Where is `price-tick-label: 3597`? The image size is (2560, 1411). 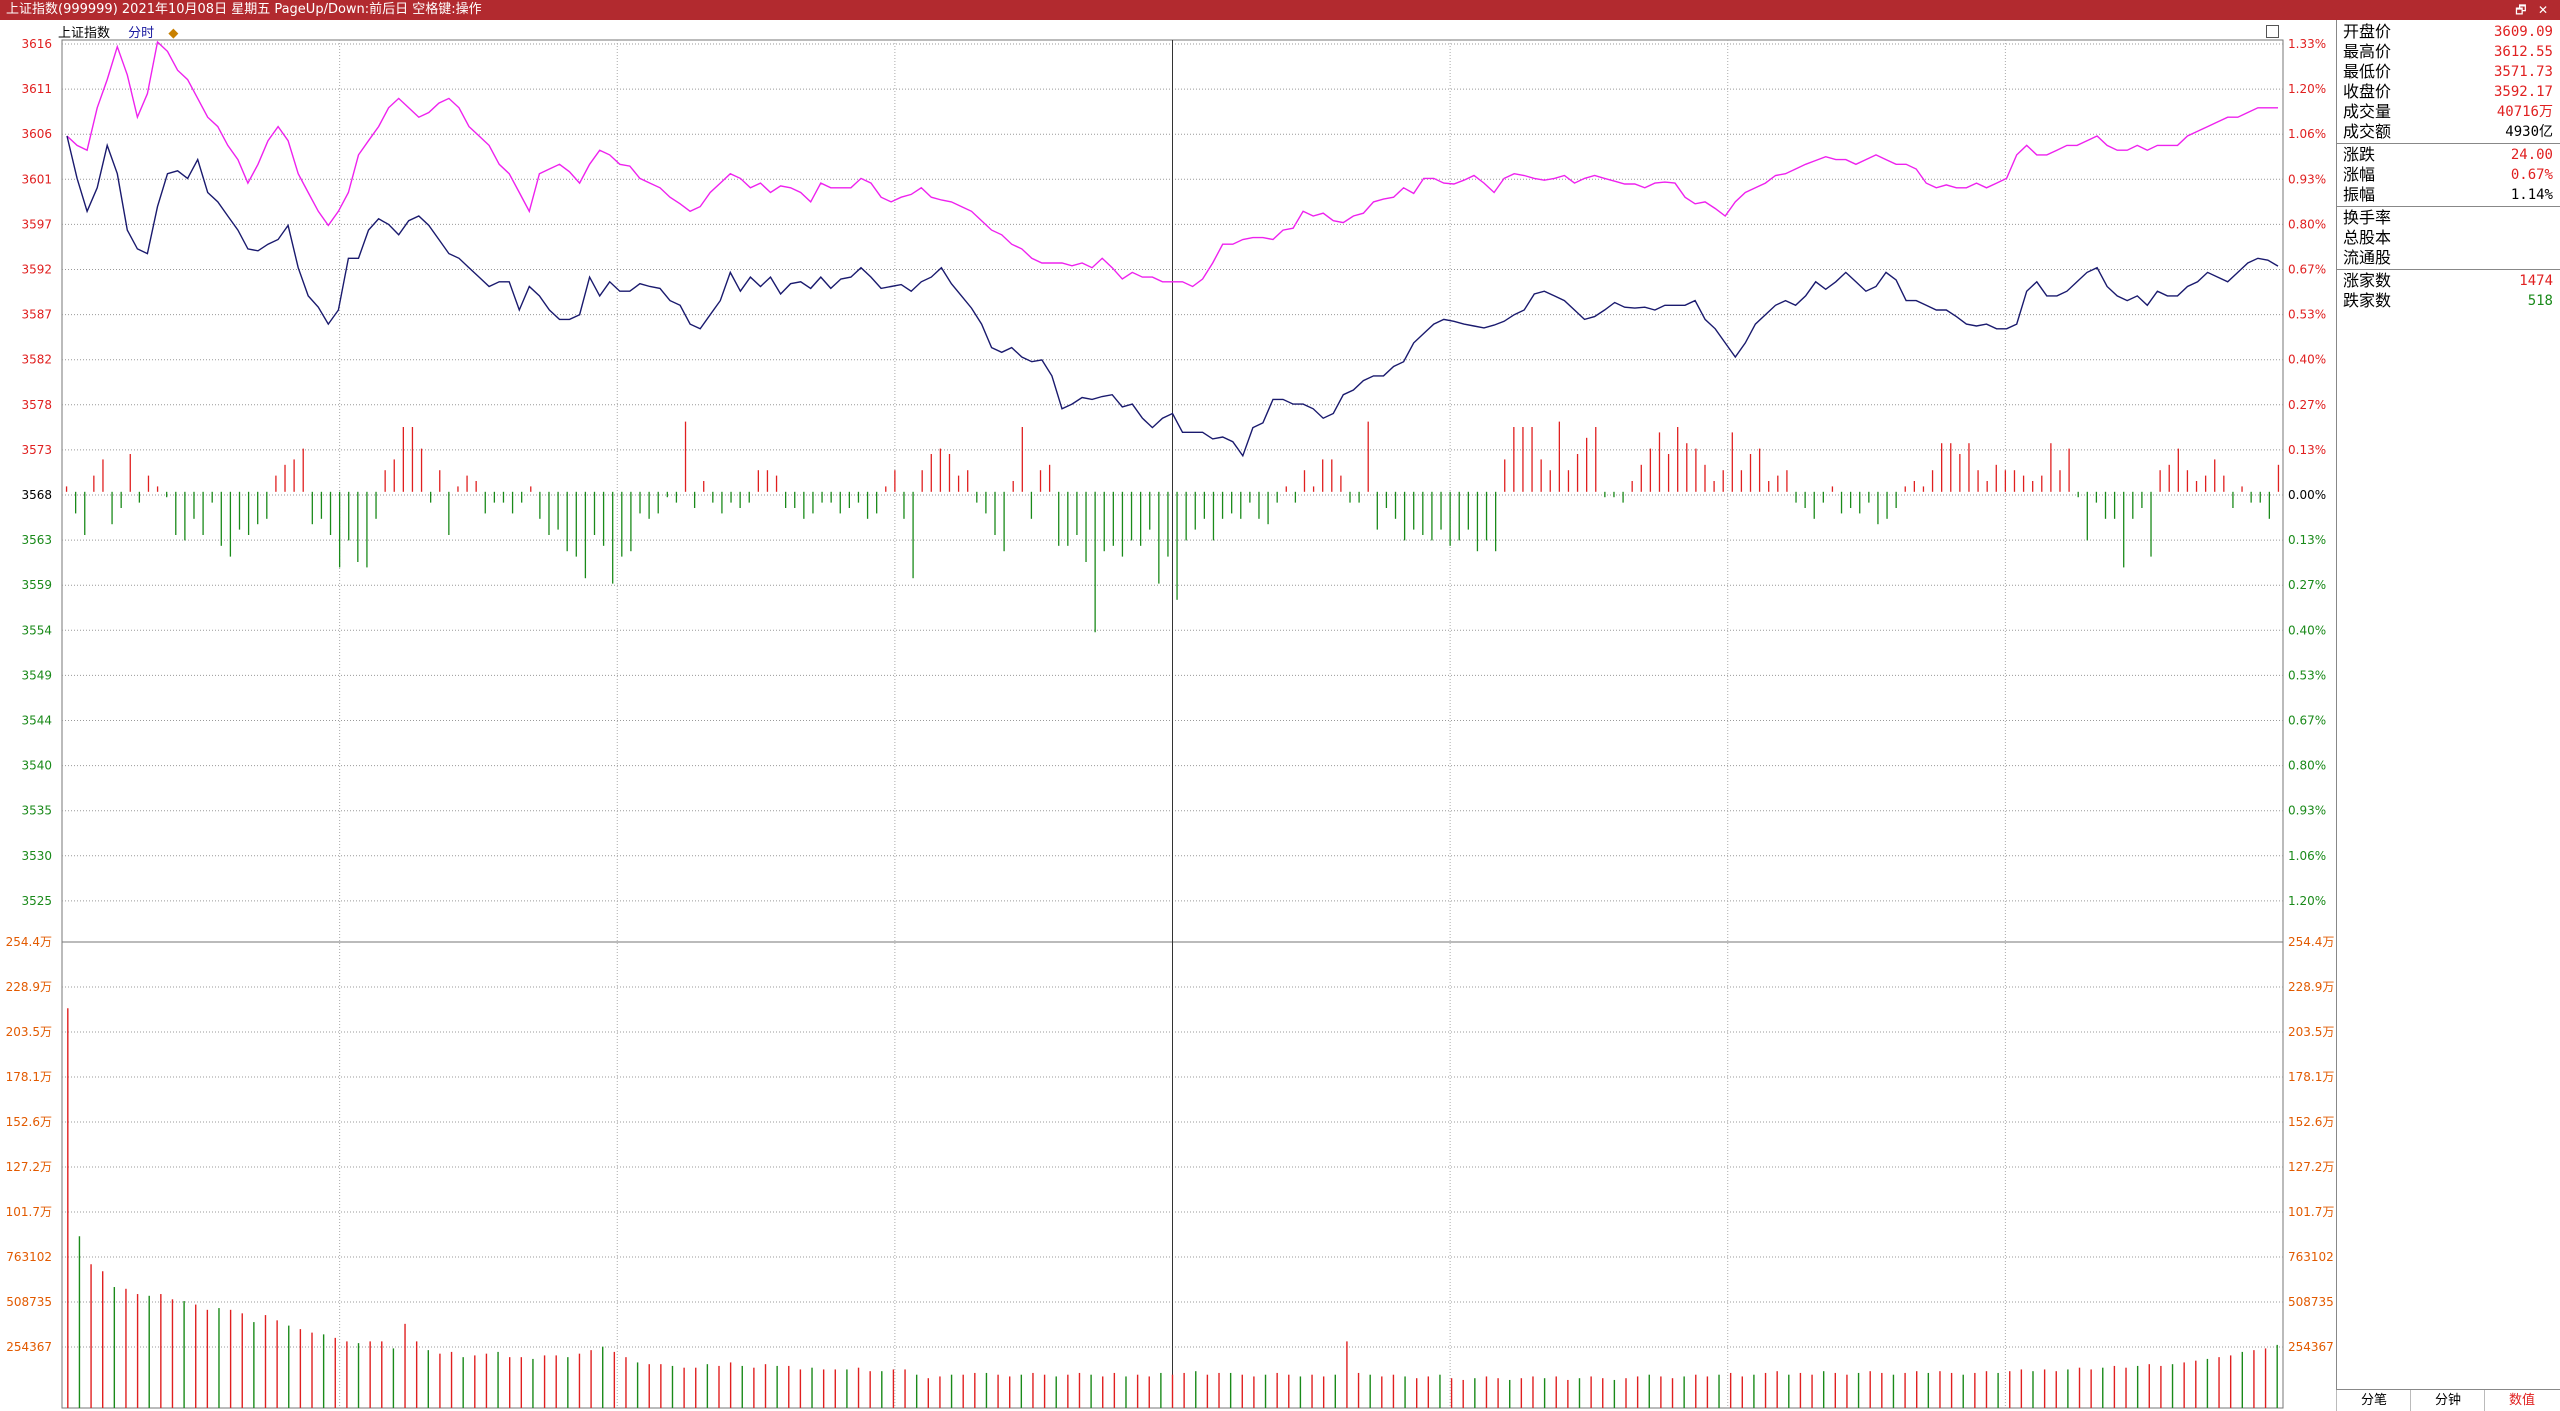
price-tick-label: 3597 is located at coordinates (36, 224).